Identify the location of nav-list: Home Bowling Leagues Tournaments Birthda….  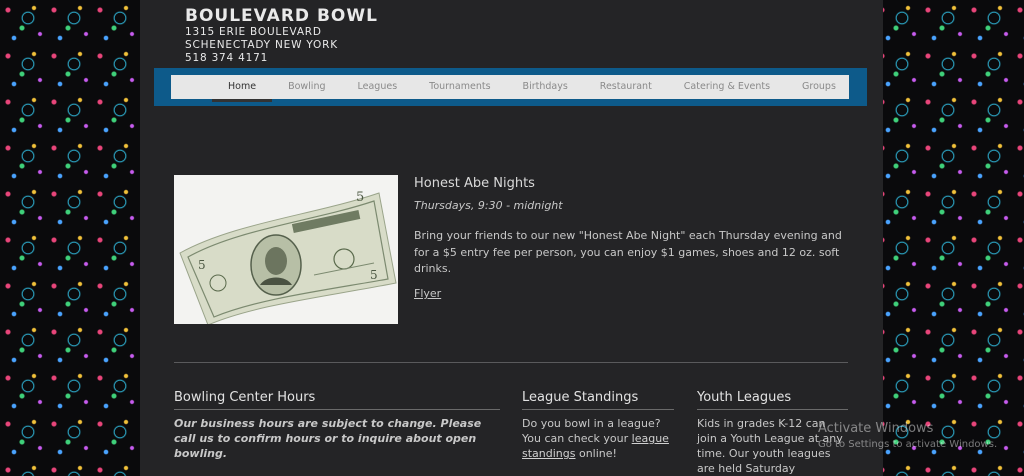
(532, 88).